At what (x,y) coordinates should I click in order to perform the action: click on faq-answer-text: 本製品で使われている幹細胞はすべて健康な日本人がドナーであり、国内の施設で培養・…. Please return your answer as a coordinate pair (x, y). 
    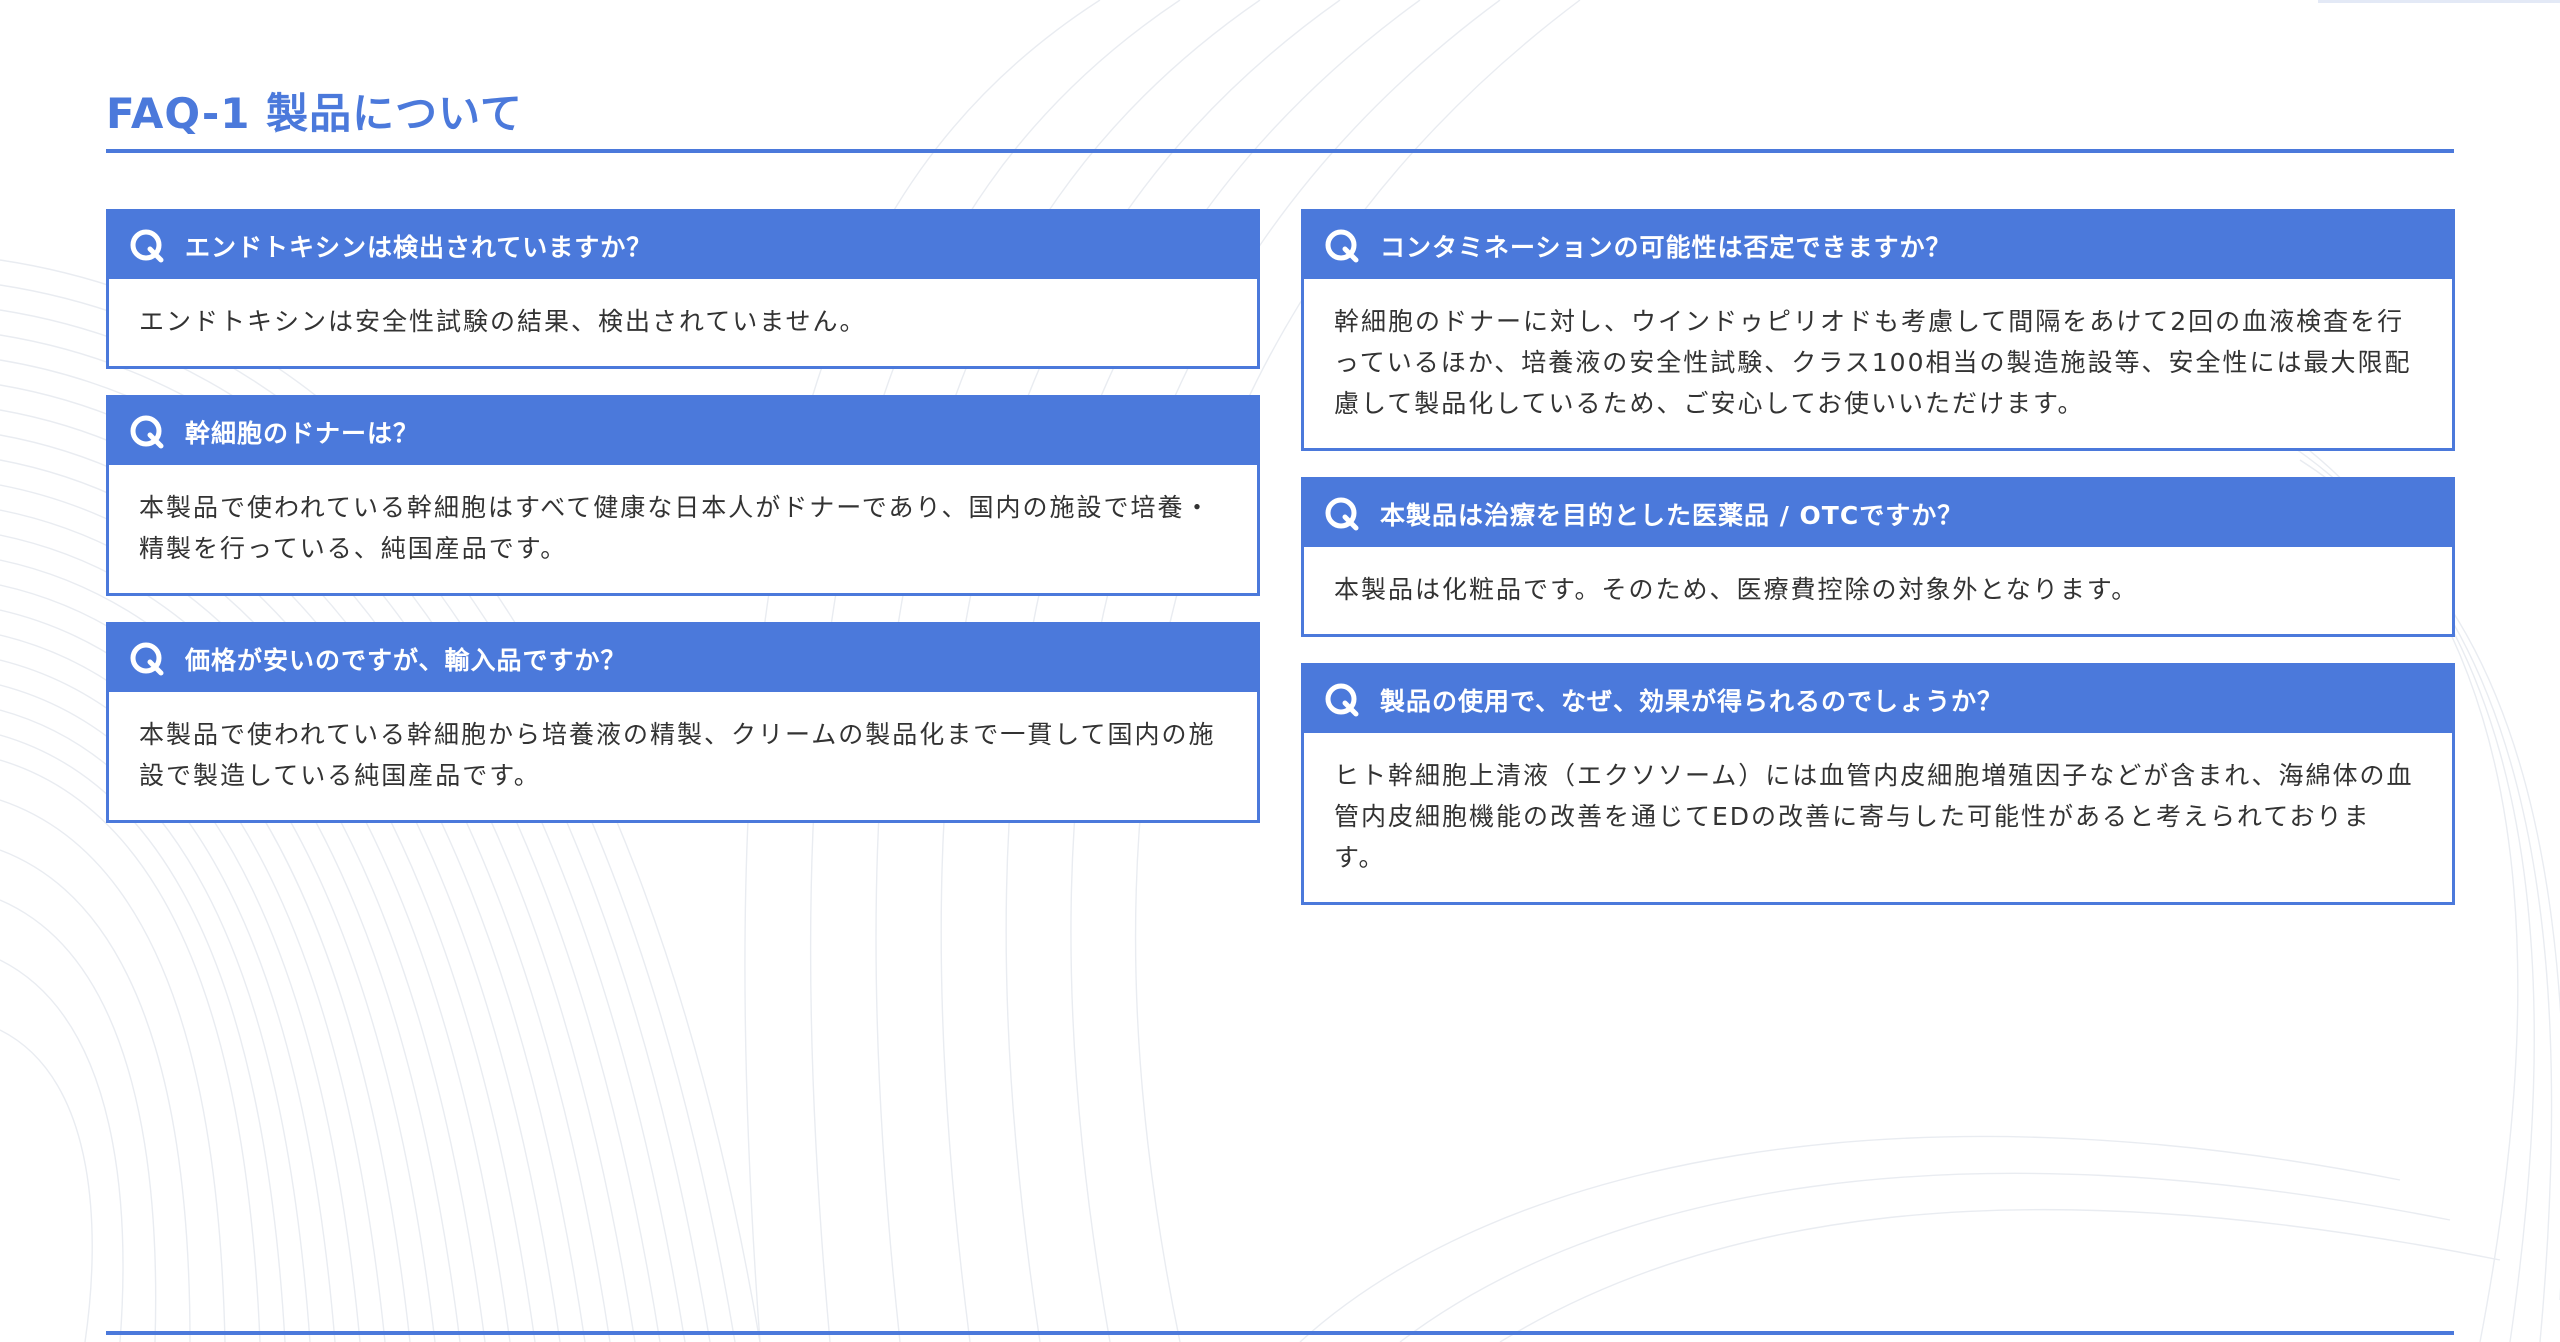
    Looking at the image, I should click on (675, 528).